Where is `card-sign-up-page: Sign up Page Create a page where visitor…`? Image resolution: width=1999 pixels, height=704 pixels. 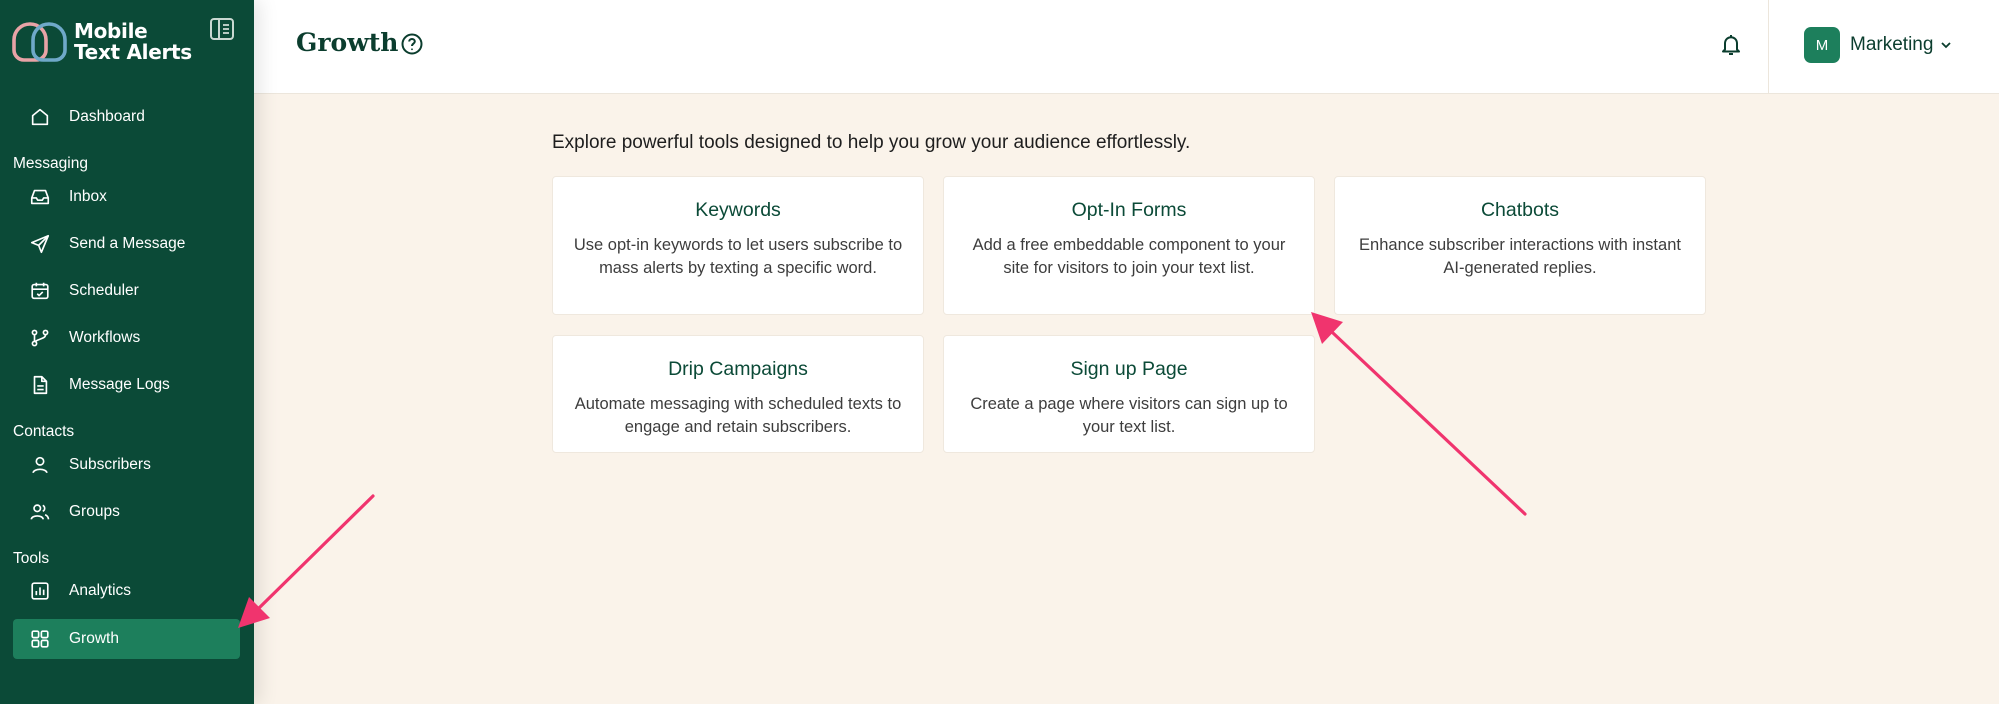
card-sign-up-page: Sign up Page Create a page where visitor… is located at coordinates (1129, 394).